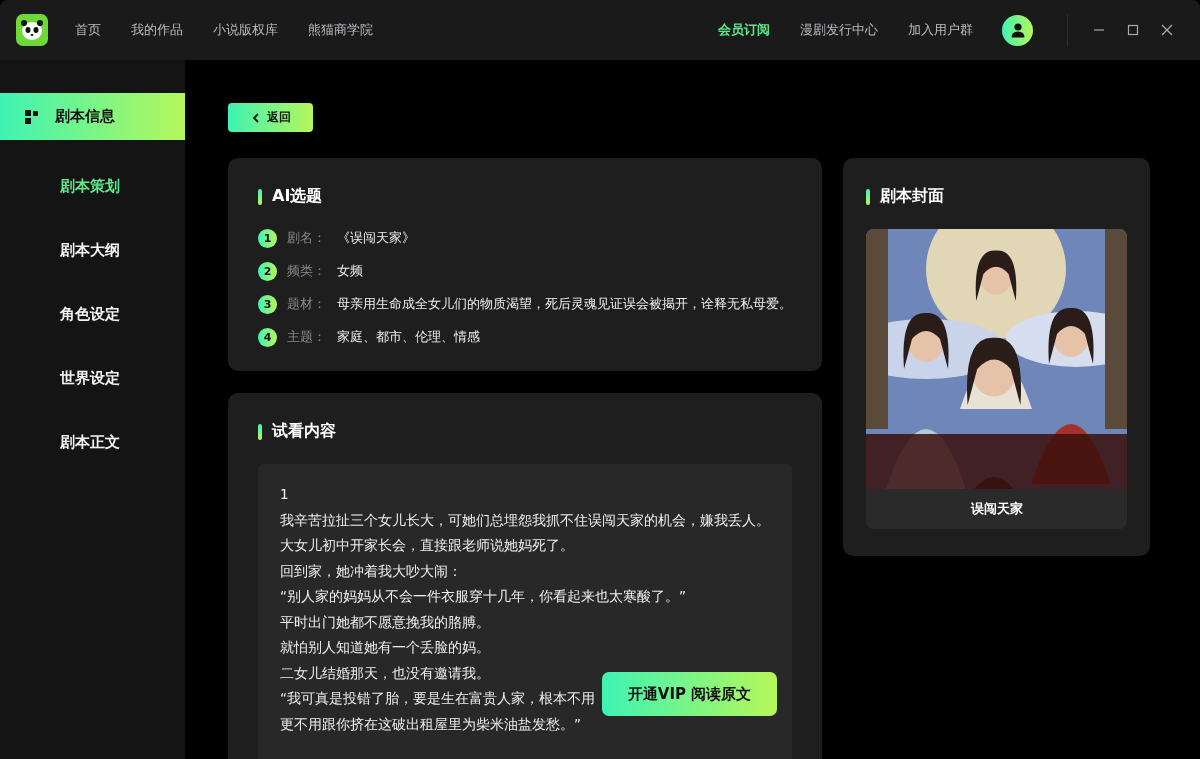 This screenshot has height=759, width=1200. Describe the element at coordinates (92, 442) in the screenshot. I see `sidebar-item: 剧本正文` at that location.